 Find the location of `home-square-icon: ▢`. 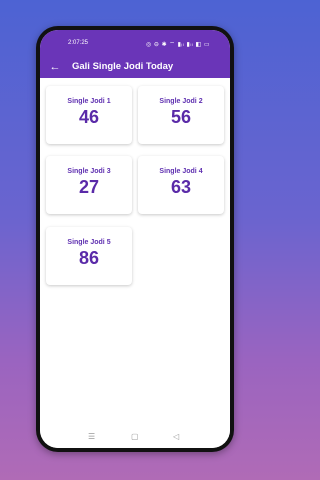

home-square-icon: ▢ is located at coordinates (135, 436).